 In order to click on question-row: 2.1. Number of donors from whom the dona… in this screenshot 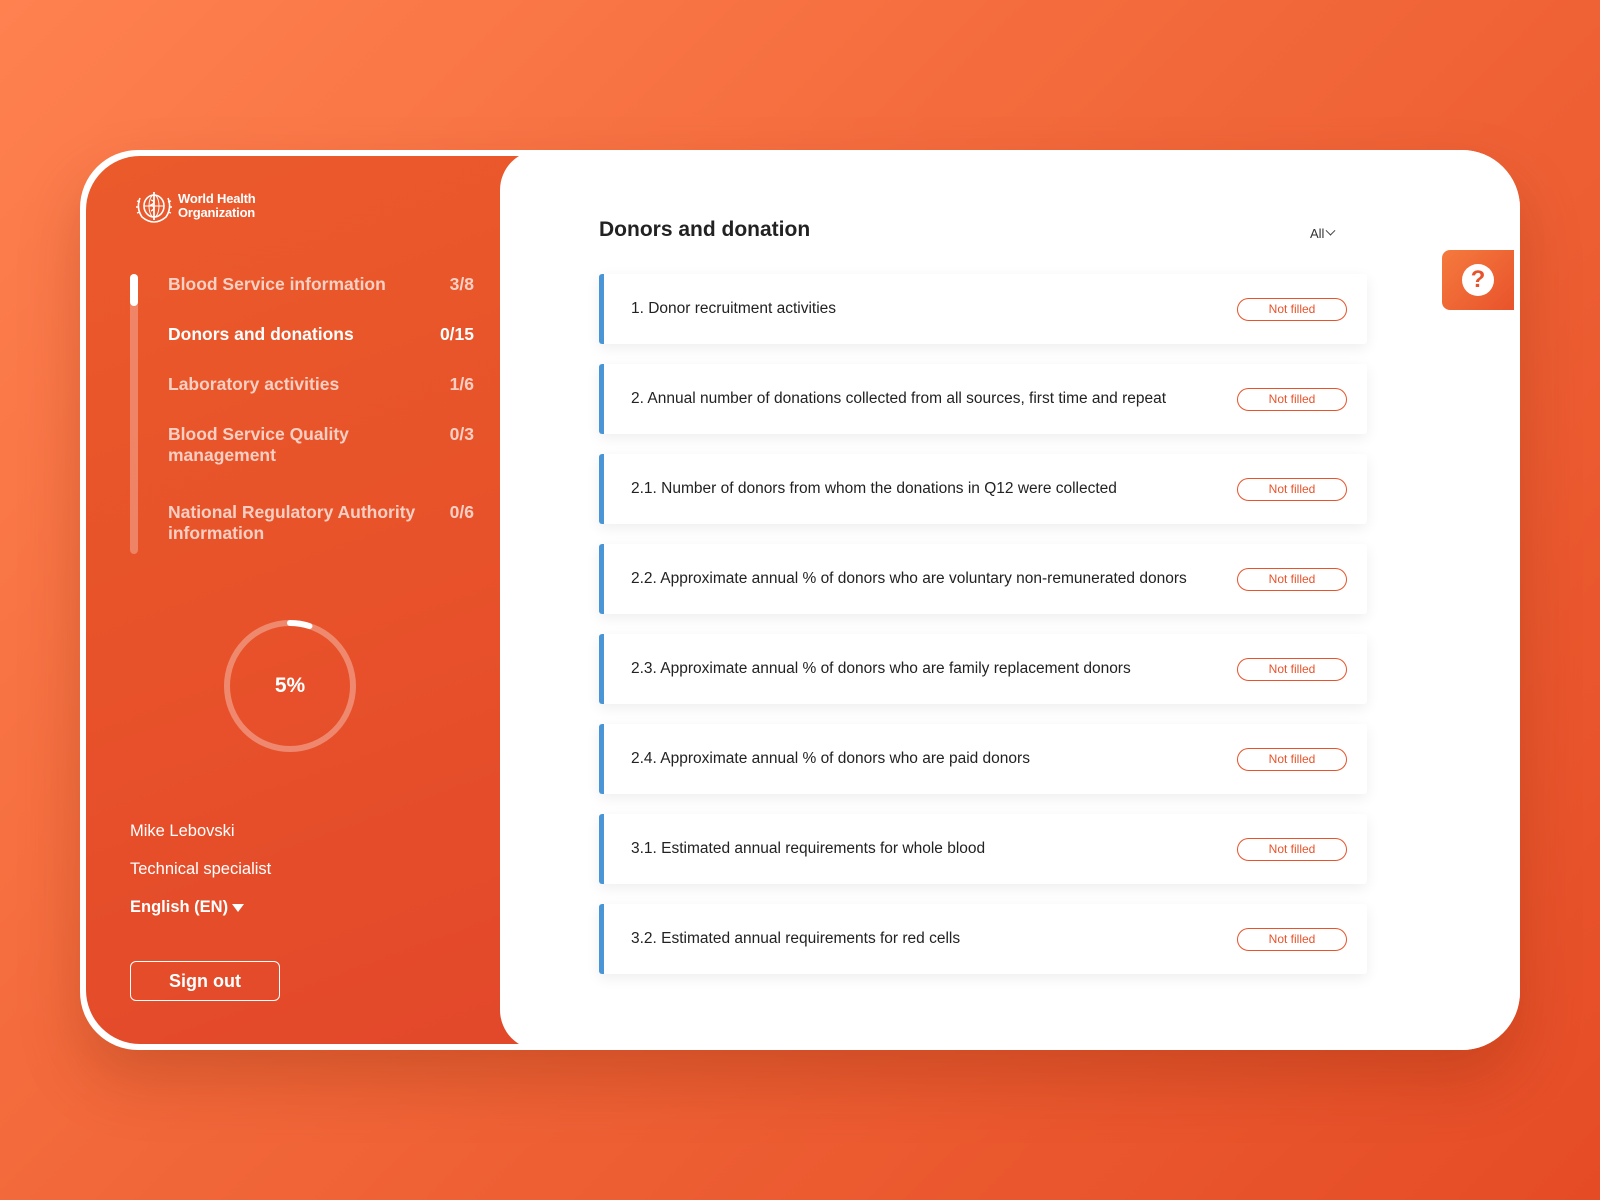, I will do `click(983, 489)`.